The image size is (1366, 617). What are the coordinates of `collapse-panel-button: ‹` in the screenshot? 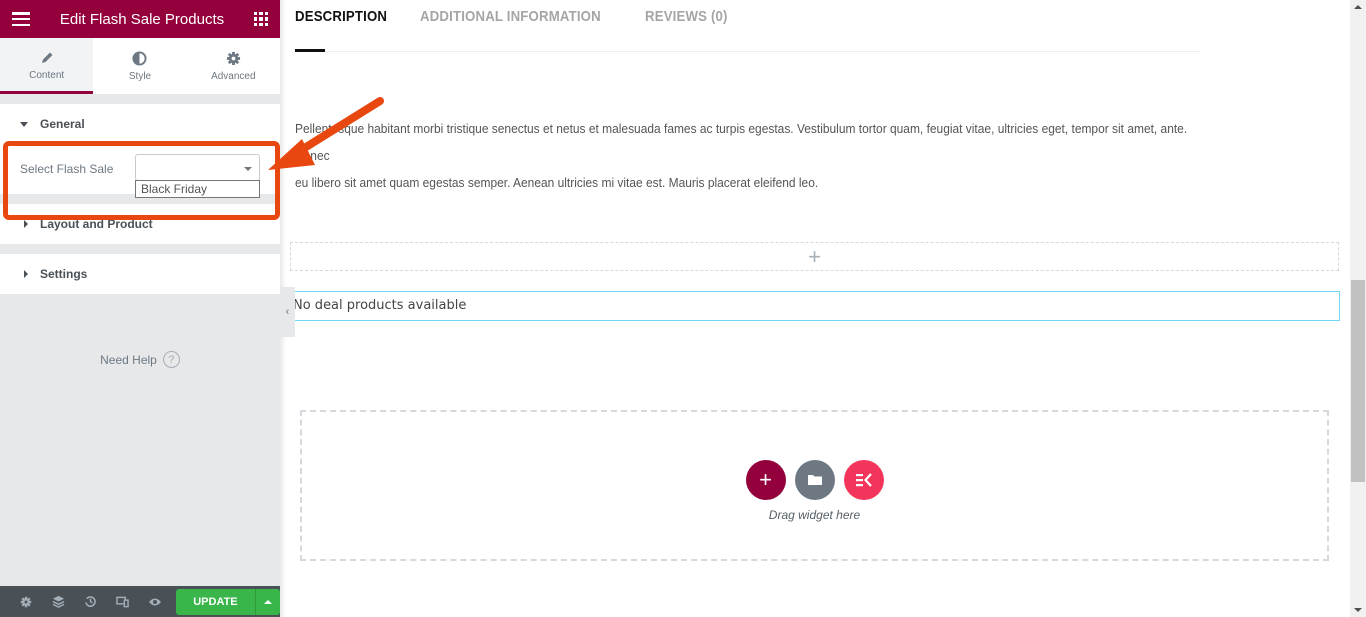 It's located at (287, 312).